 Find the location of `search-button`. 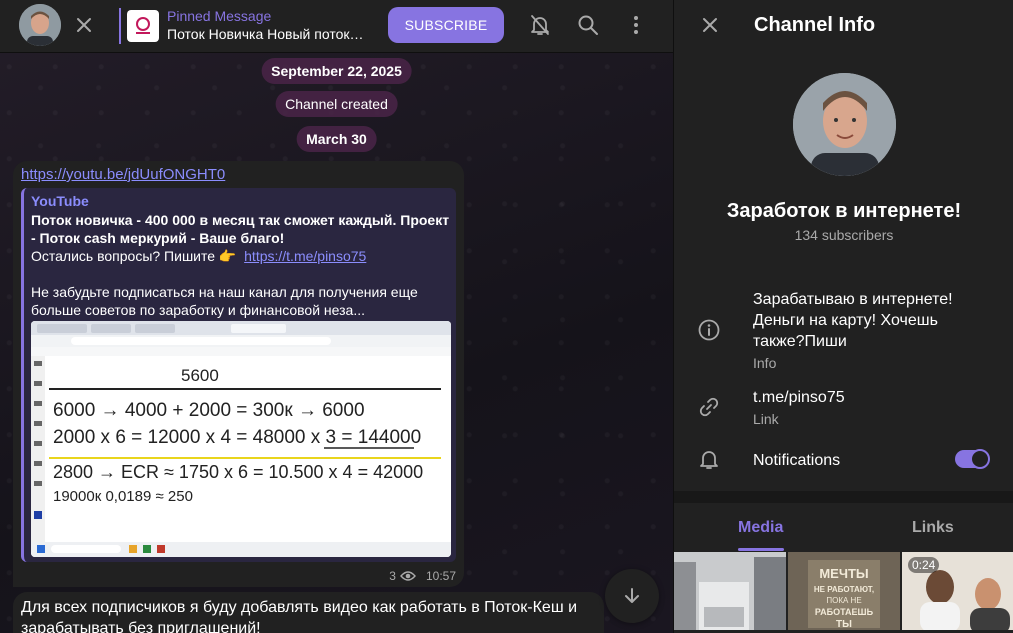

search-button is located at coordinates (588, 25).